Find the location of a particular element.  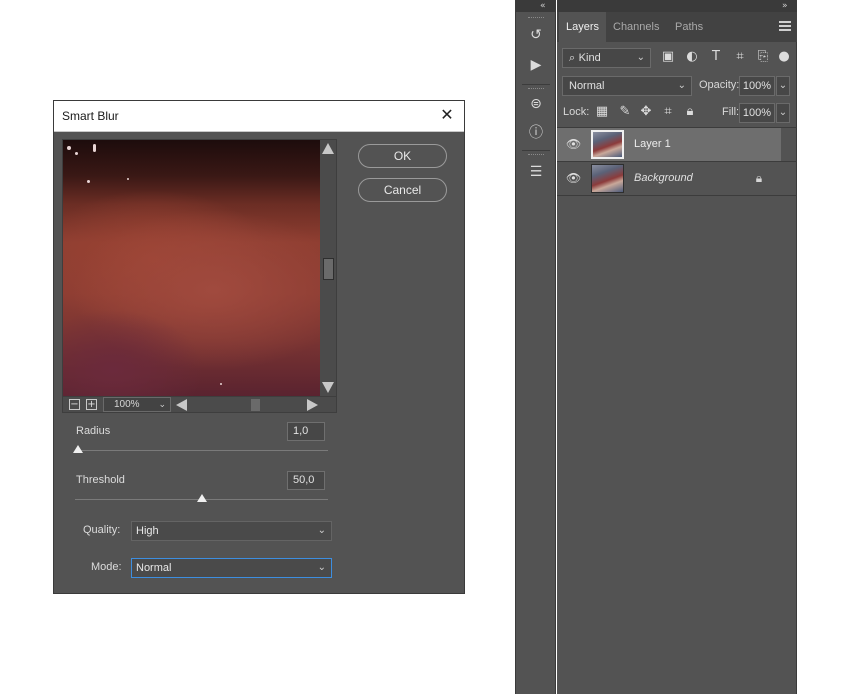

fill-input: 100% is located at coordinates (757, 113).